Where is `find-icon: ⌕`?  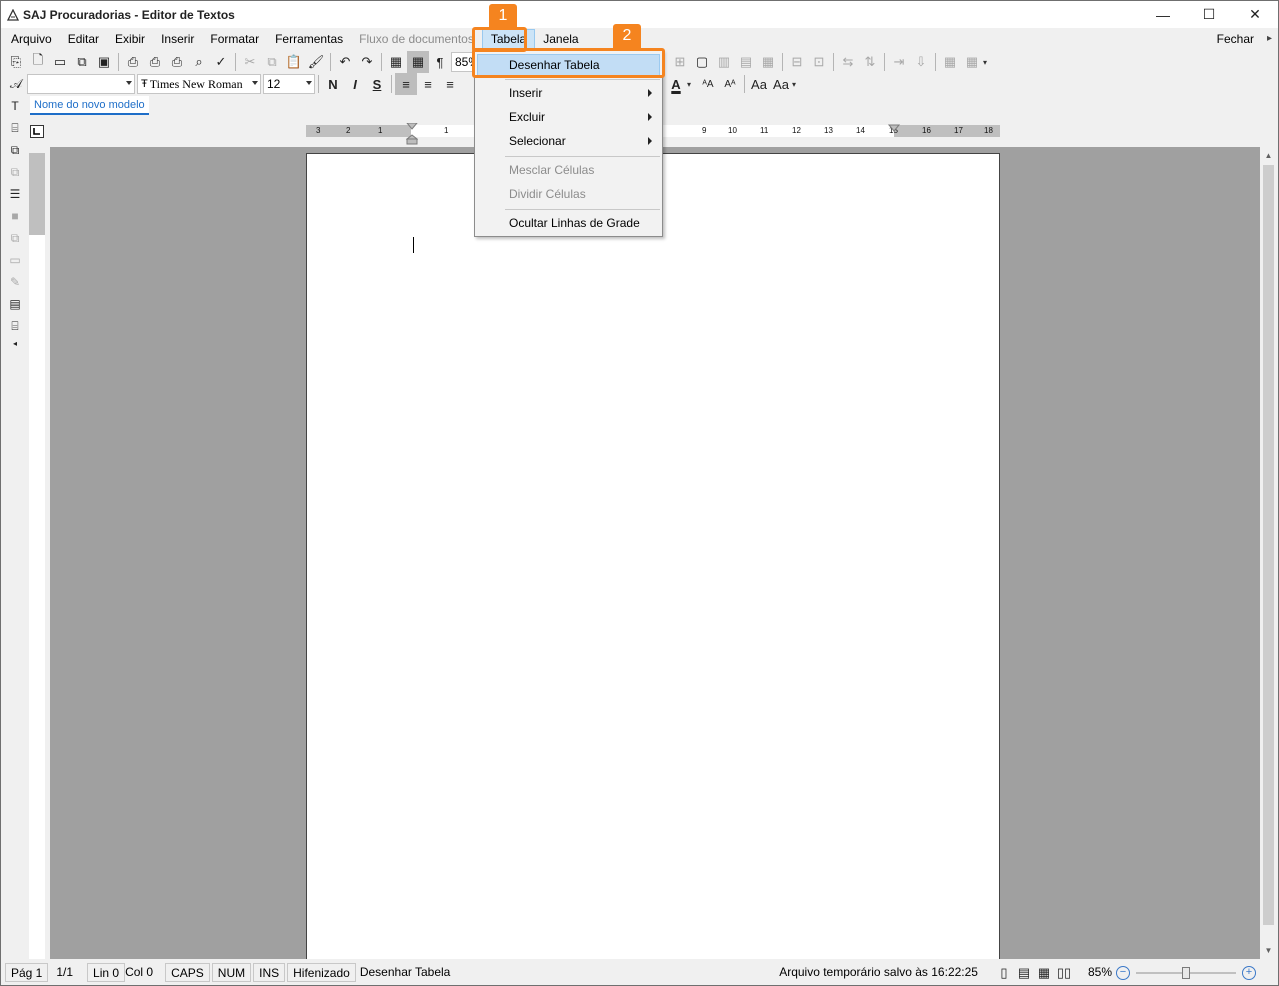
find-icon: ⌕ is located at coordinates (199, 62).